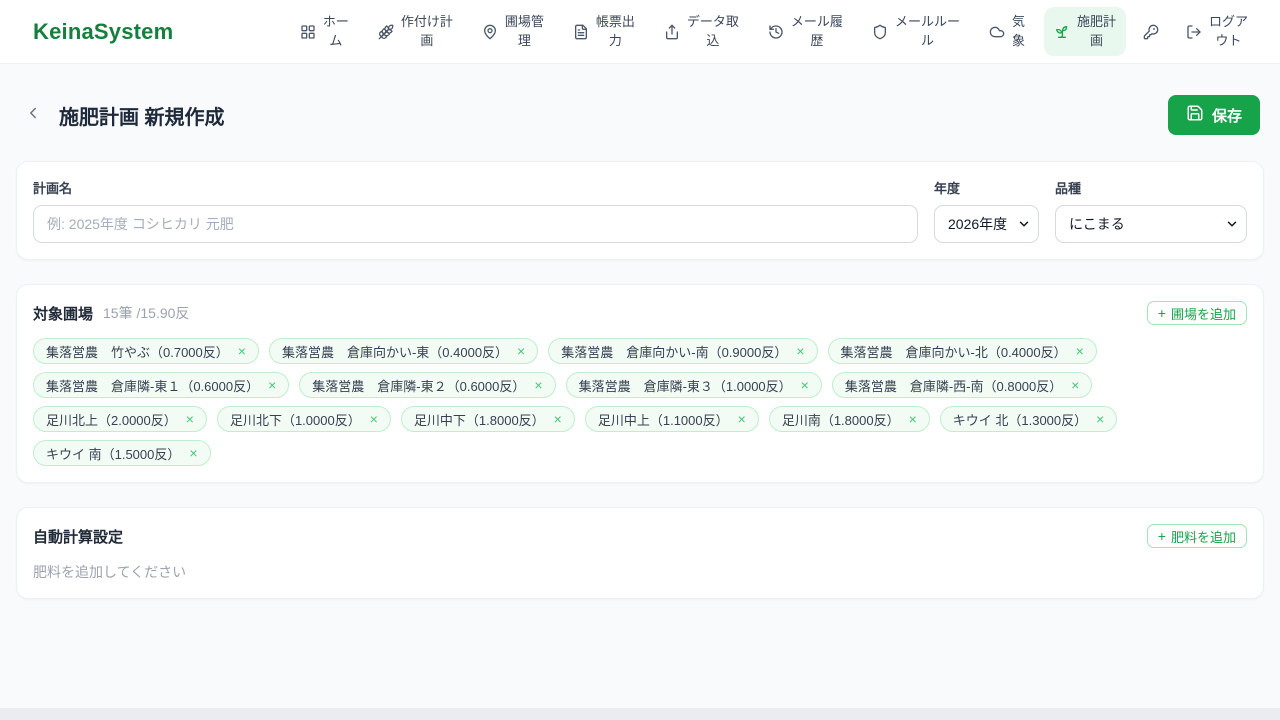 The image size is (1280, 720). I want to click on save-icon, so click(1195, 115).